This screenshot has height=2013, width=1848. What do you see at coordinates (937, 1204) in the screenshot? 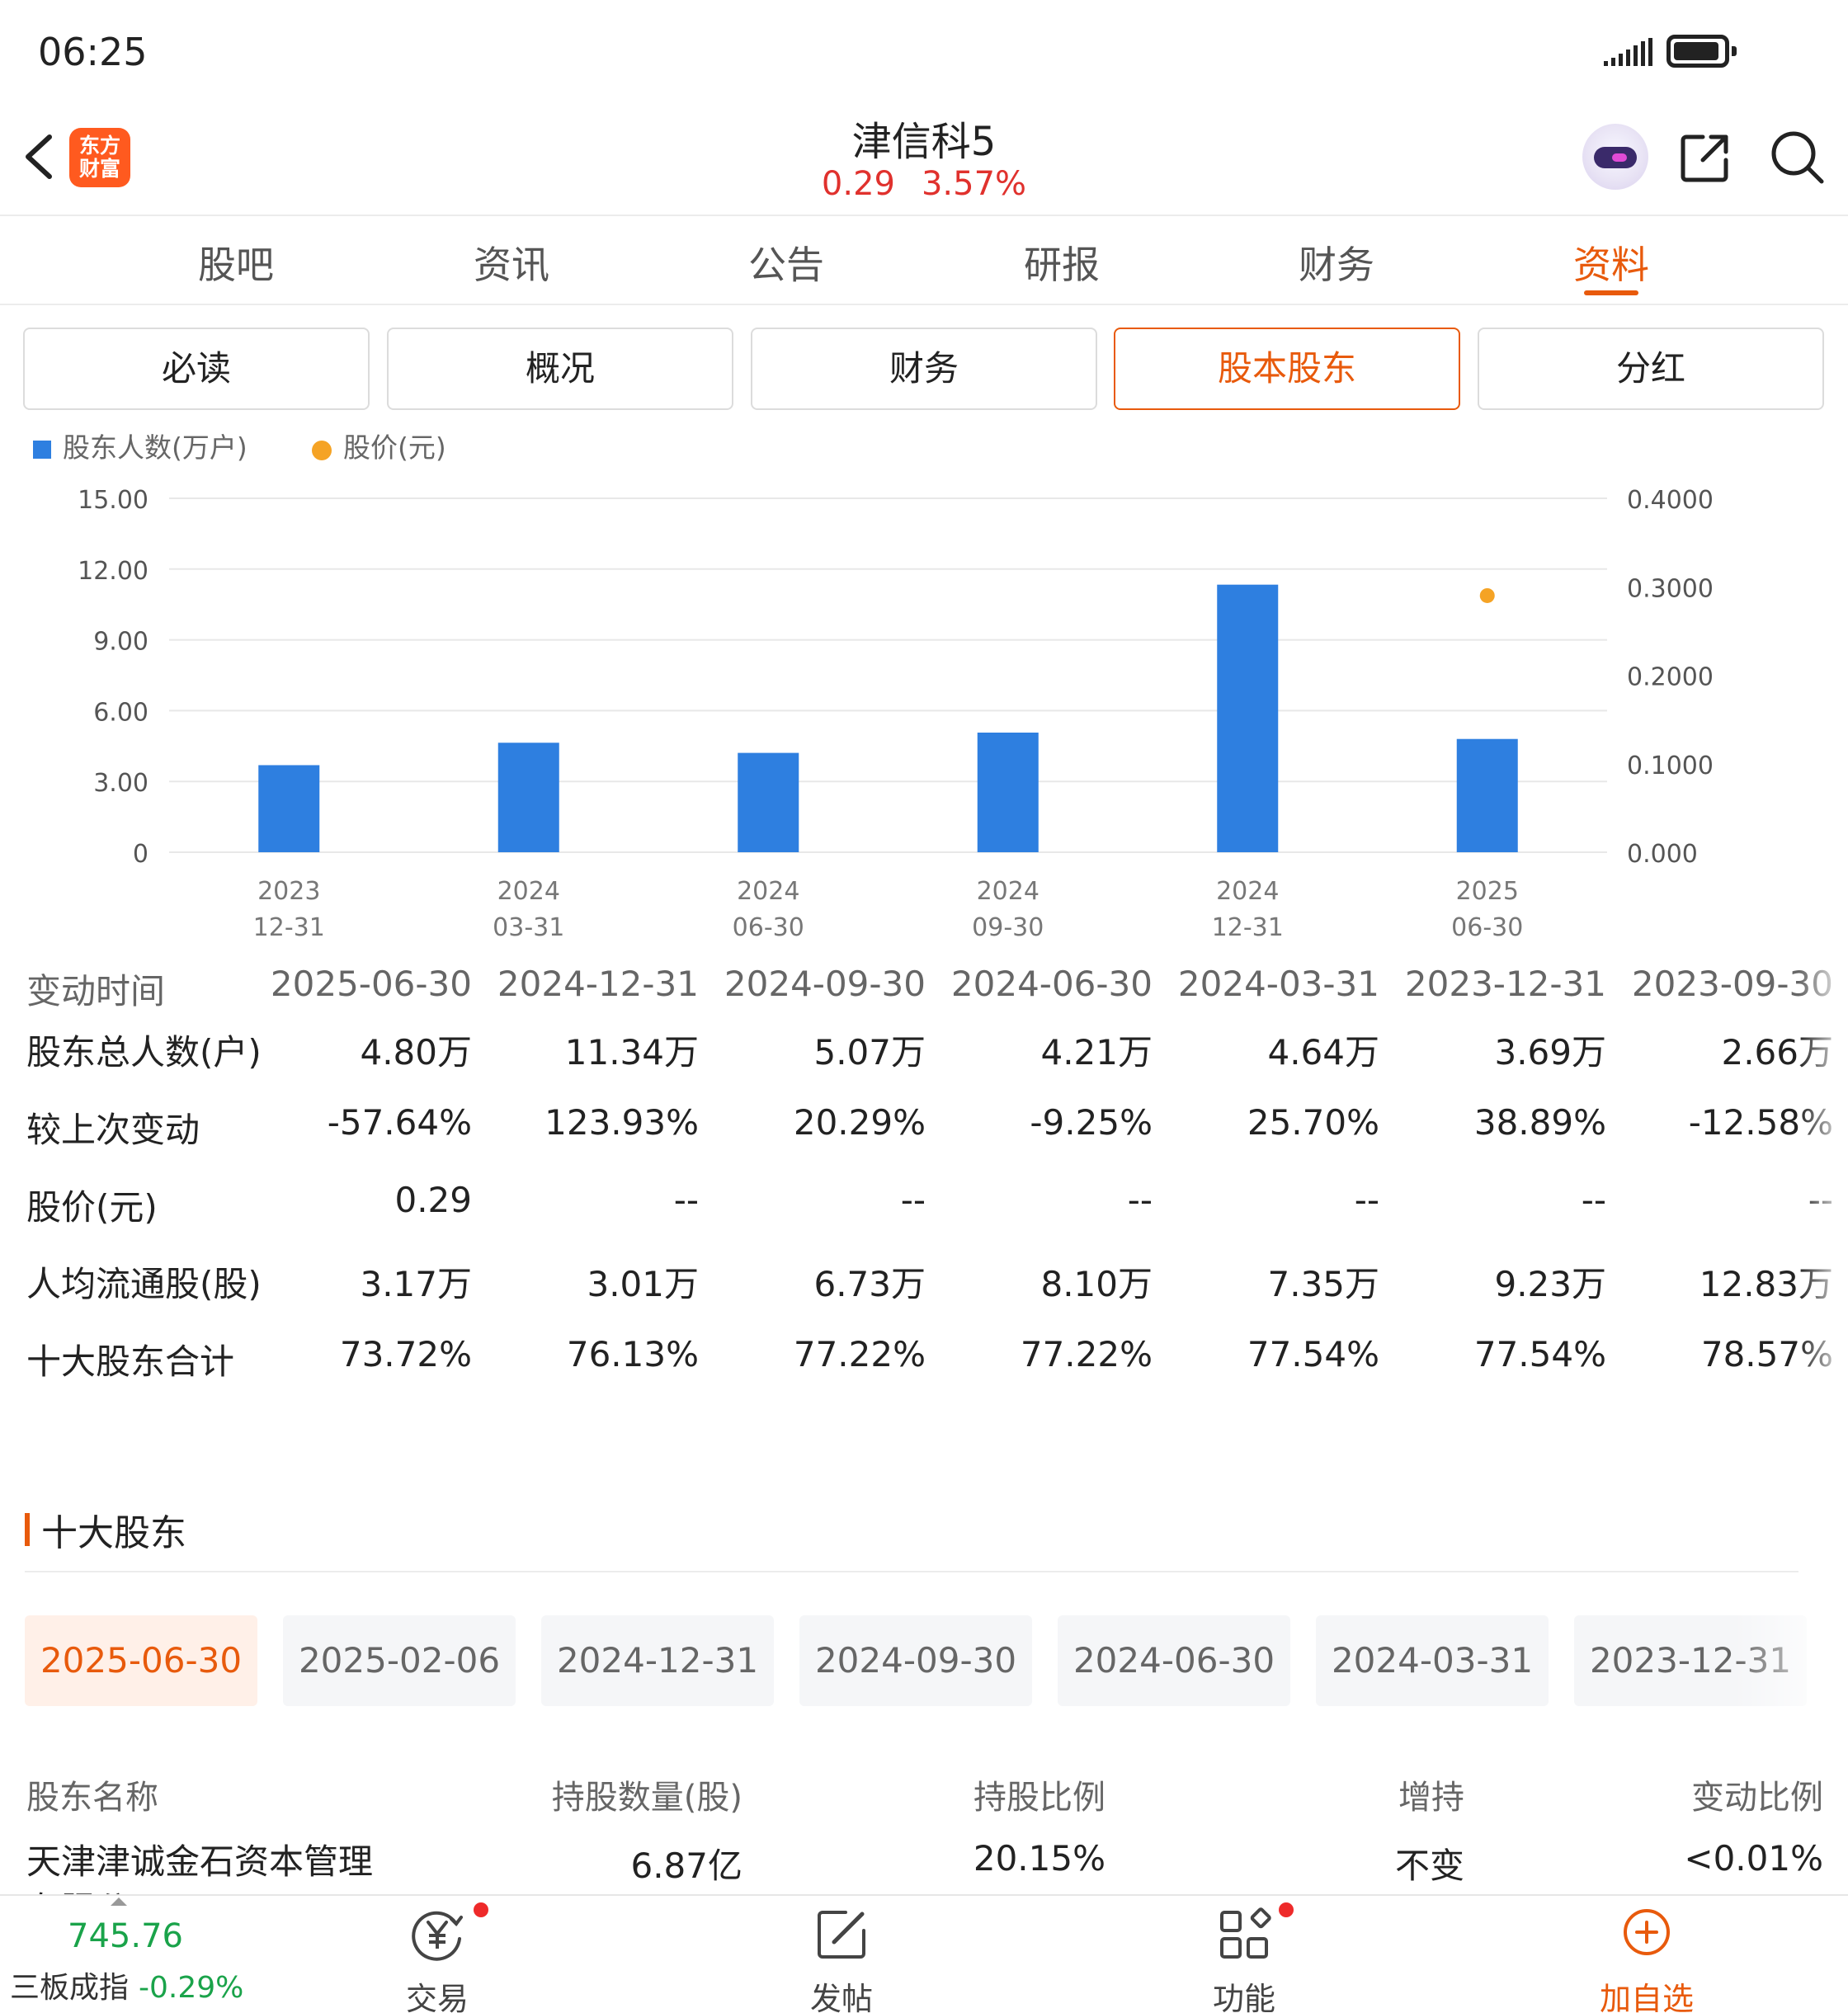
I see `stats-row-share-price: 股价(元)0.29------------` at bounding box center [937, 1204].